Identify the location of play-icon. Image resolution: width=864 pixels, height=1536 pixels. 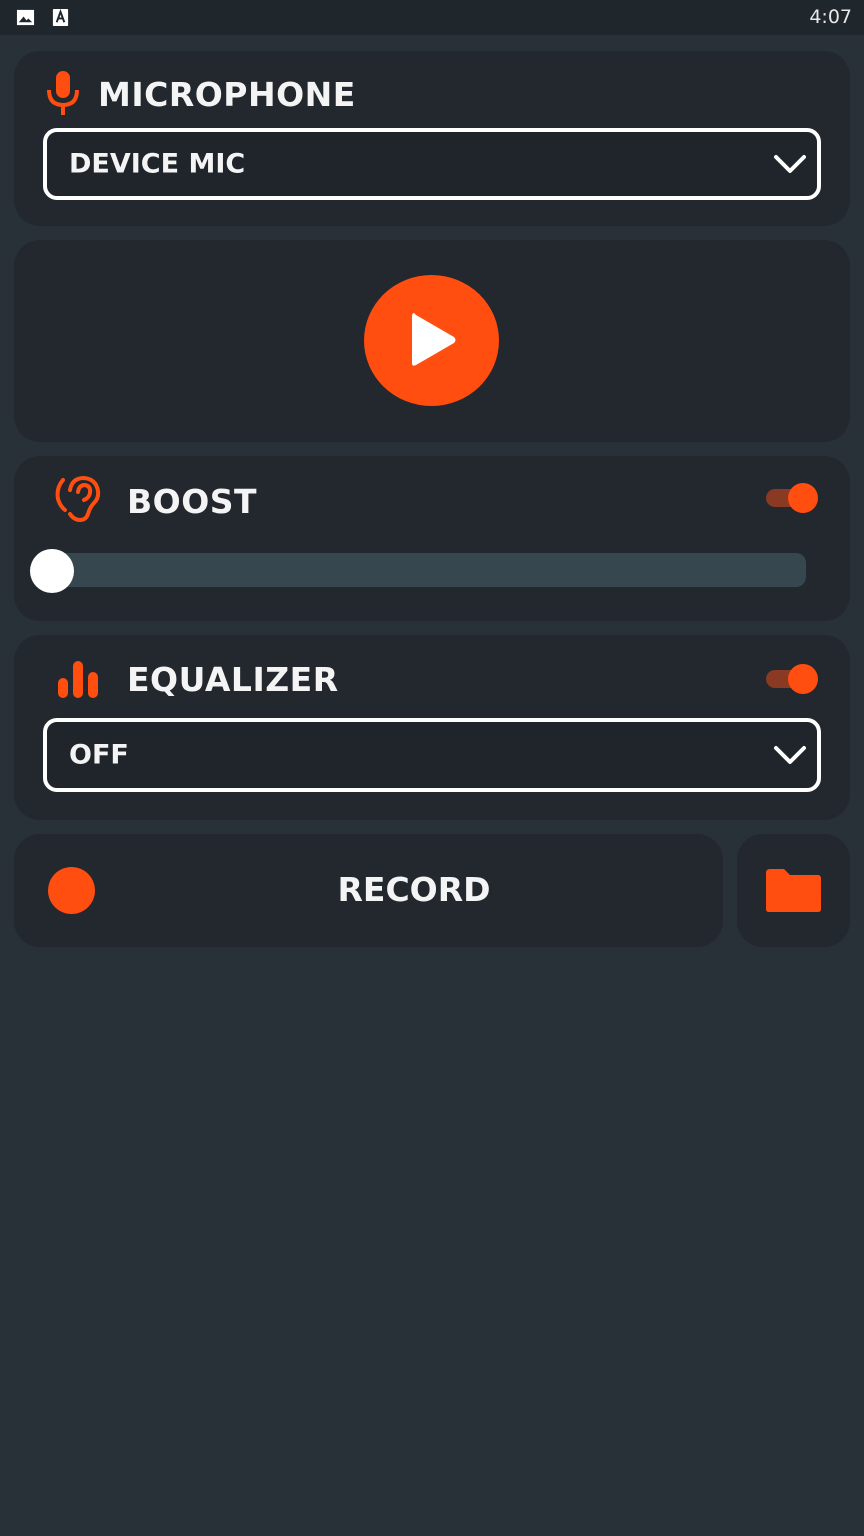
(434, 339).